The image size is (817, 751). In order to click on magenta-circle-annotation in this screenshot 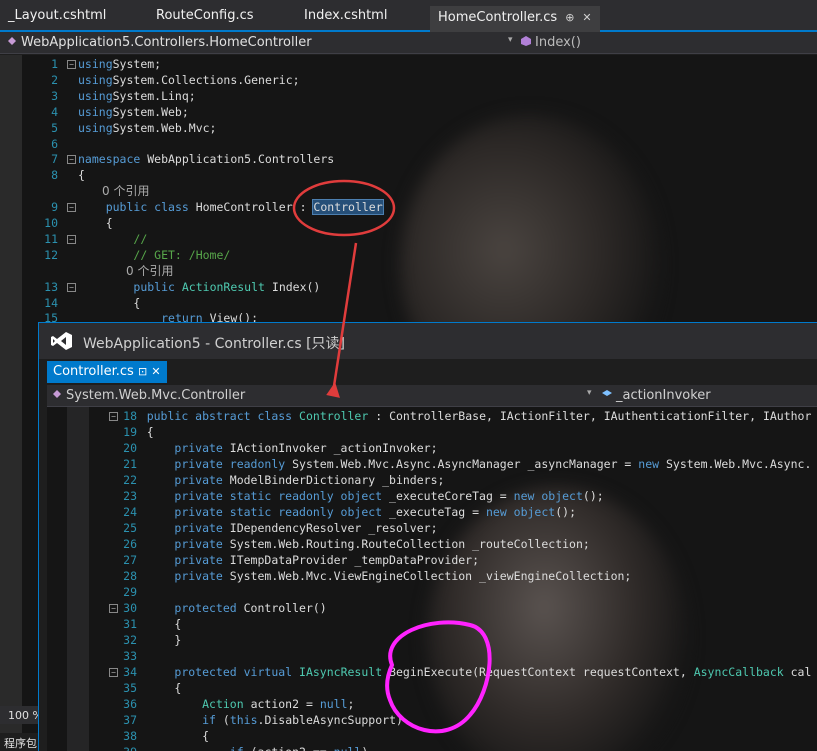, I will do `click(438, 677)`.